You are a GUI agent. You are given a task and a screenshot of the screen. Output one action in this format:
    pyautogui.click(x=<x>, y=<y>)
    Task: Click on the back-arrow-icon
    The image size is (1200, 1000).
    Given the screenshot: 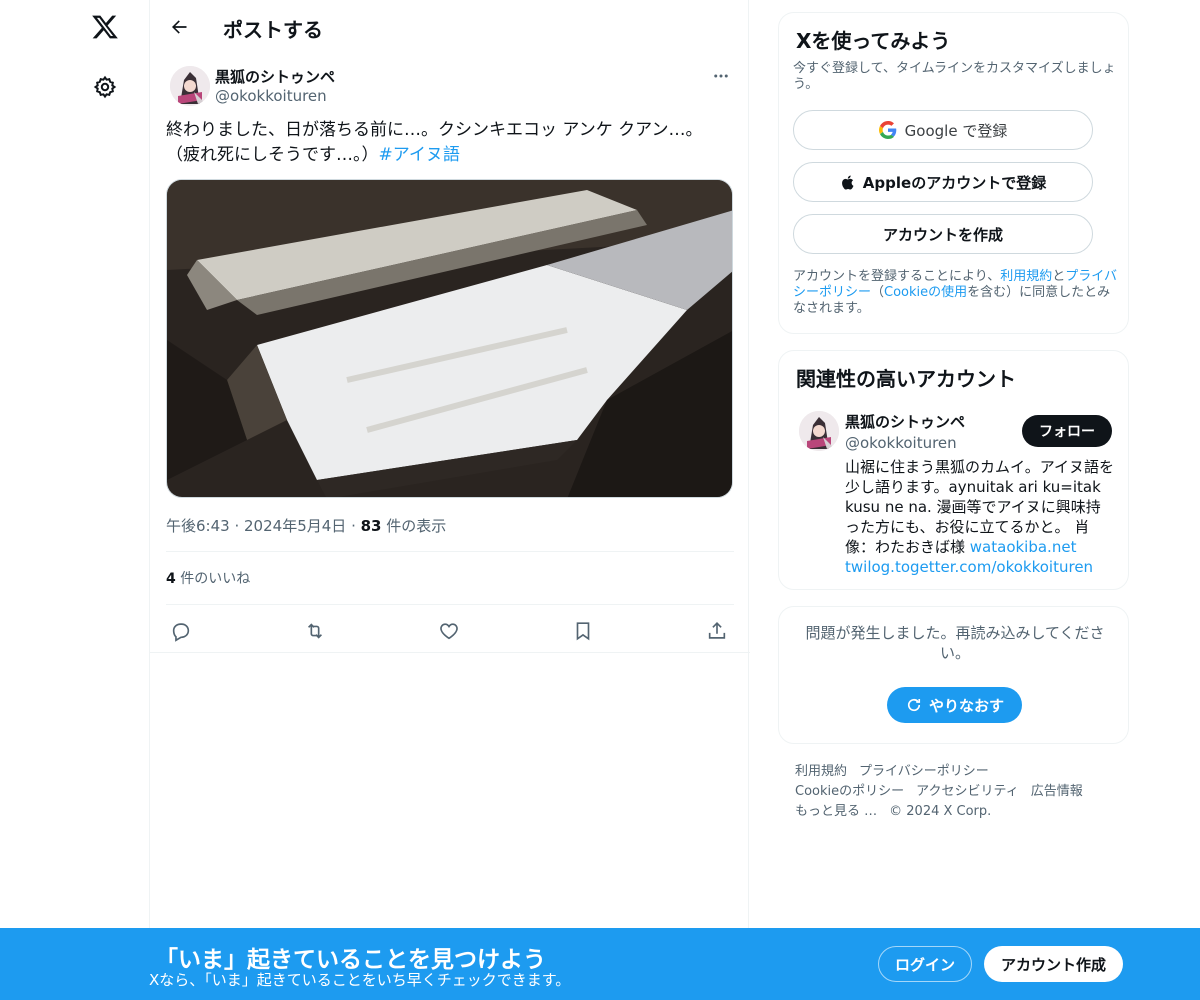 What is the action you would take?
    pyautogui.click(x=179, y=27)
    